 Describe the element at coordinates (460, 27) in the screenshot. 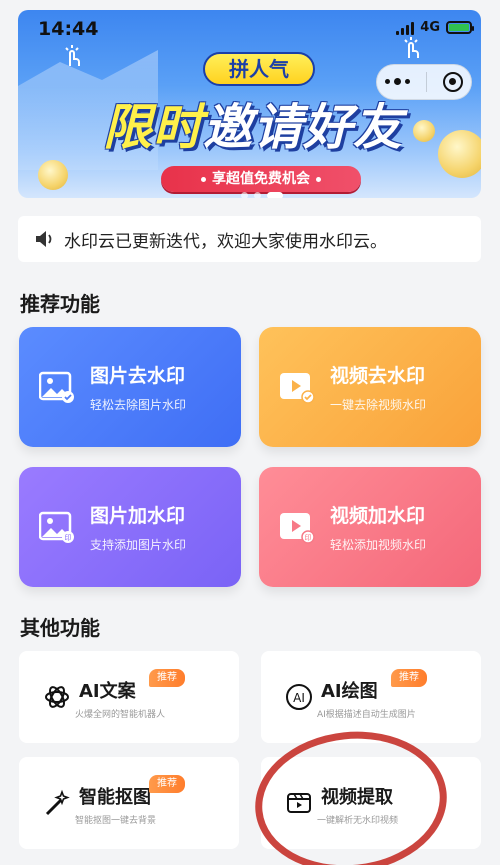

I see `battery-icon` at that location.